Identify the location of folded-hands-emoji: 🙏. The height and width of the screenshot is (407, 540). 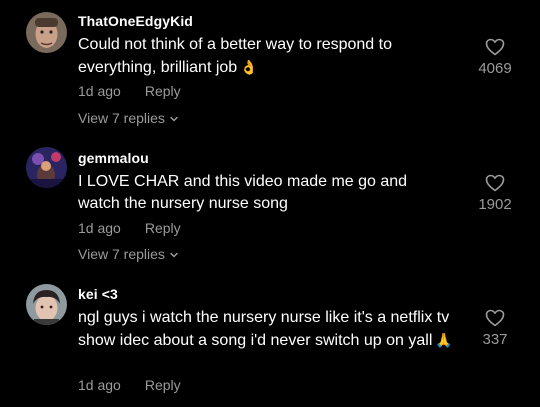
(444, 340).